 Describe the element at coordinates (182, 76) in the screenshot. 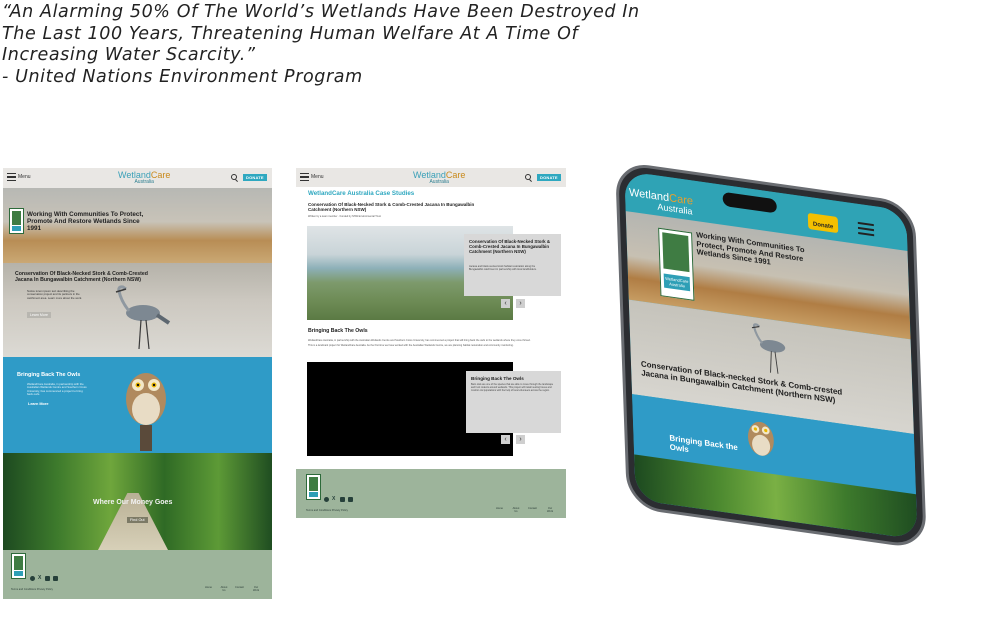

I see `quote-attribution: - United Nations Environment Program` at that location.